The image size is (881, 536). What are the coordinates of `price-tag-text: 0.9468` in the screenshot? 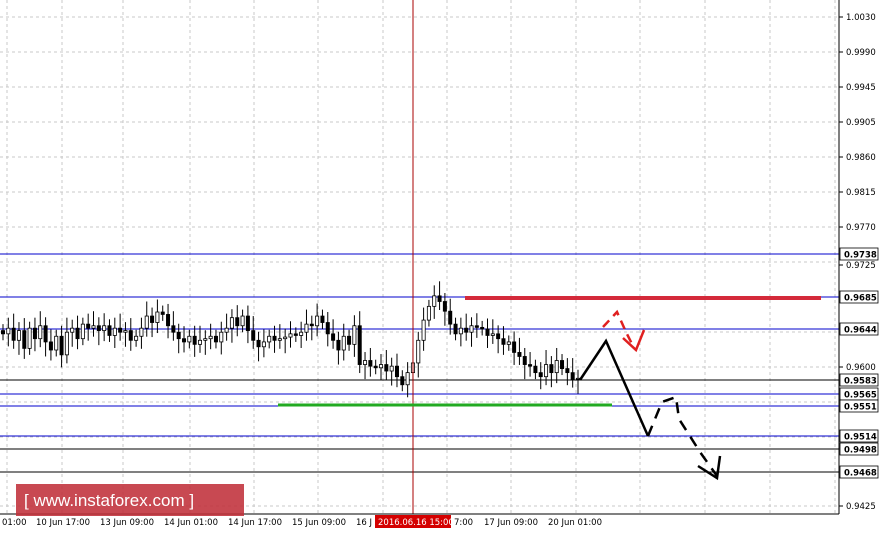 It's located at (860, 474).